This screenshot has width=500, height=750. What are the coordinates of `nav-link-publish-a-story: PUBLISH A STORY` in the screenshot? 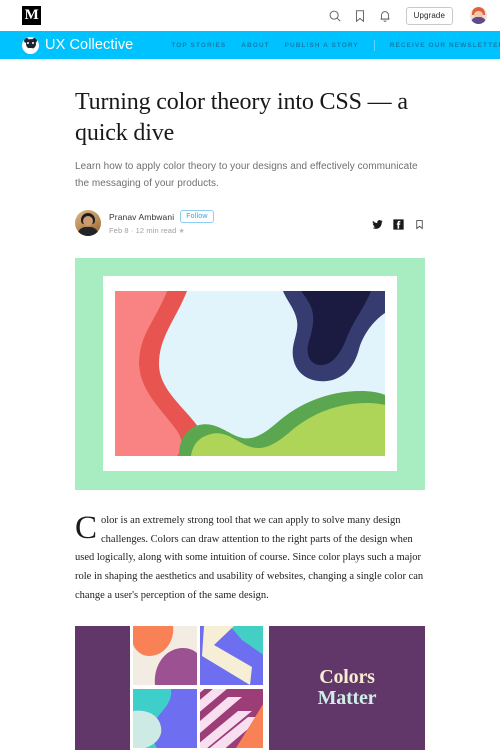 It's located at (322, 45).